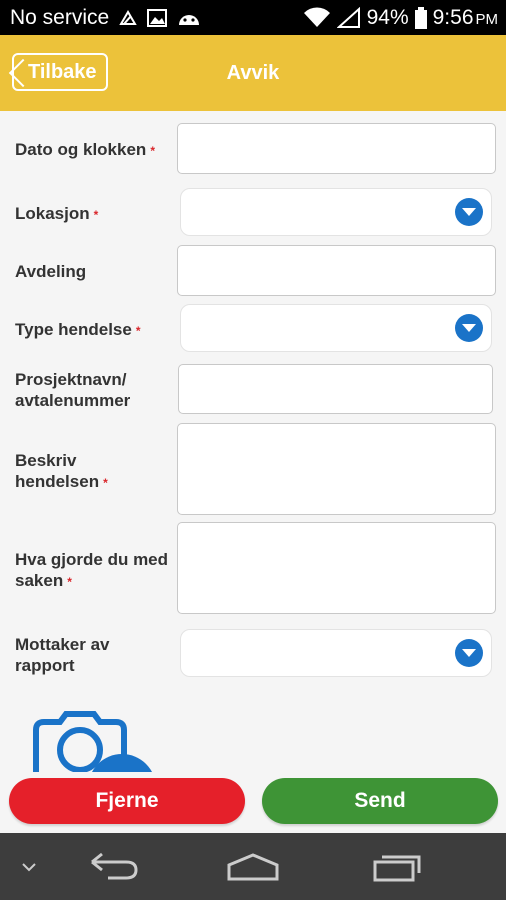 The height and width of the screenshot is (900, 506). I want to click on battery-percent: 94%, so click(387, 17).